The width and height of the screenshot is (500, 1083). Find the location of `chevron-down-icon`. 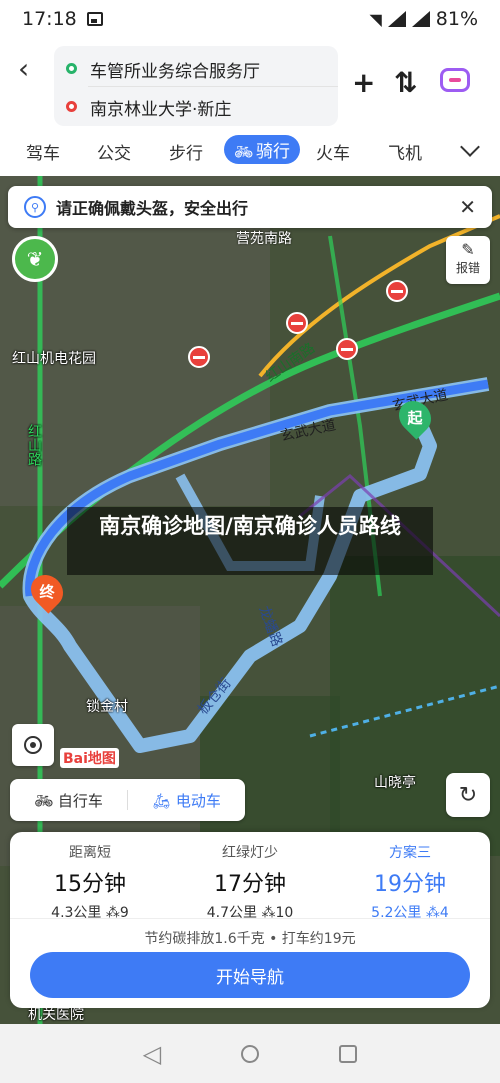

chevron-down-icon is located at coordinates (470, 147).